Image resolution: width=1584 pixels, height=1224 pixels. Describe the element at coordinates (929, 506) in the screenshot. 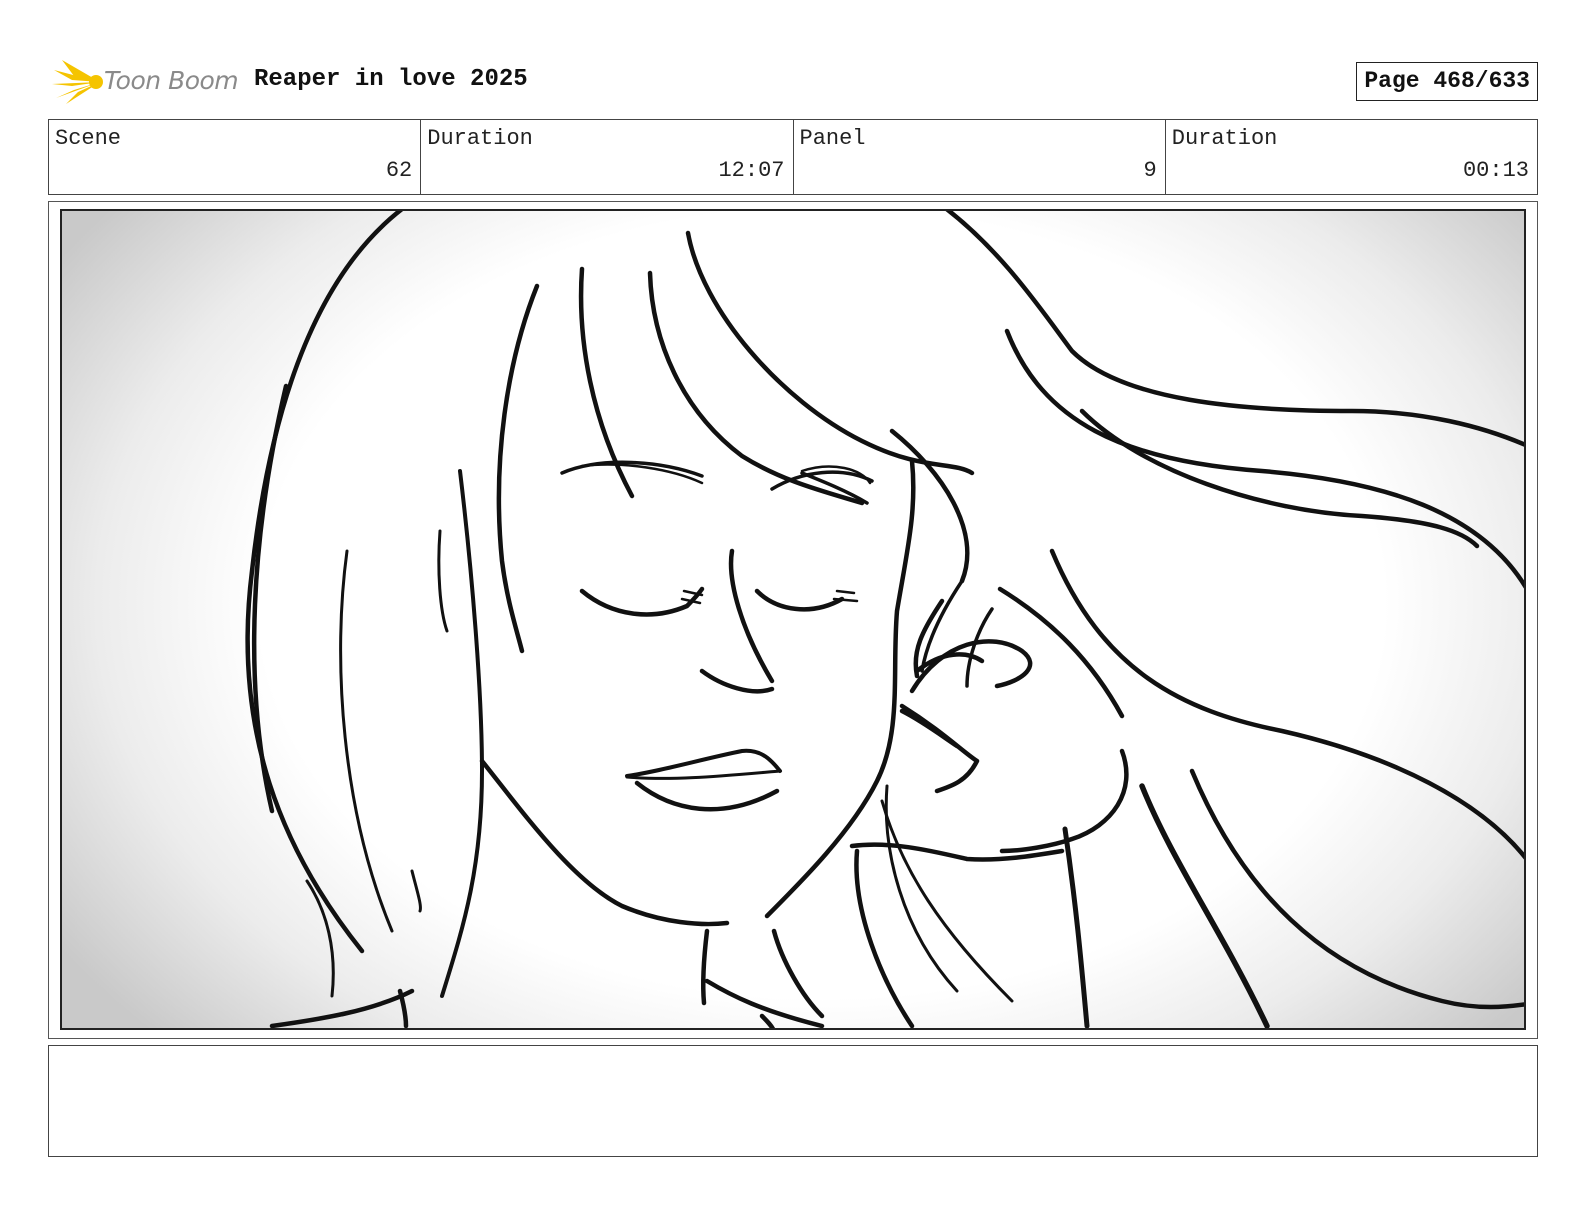

I see `hair-behind-ear` at that location.